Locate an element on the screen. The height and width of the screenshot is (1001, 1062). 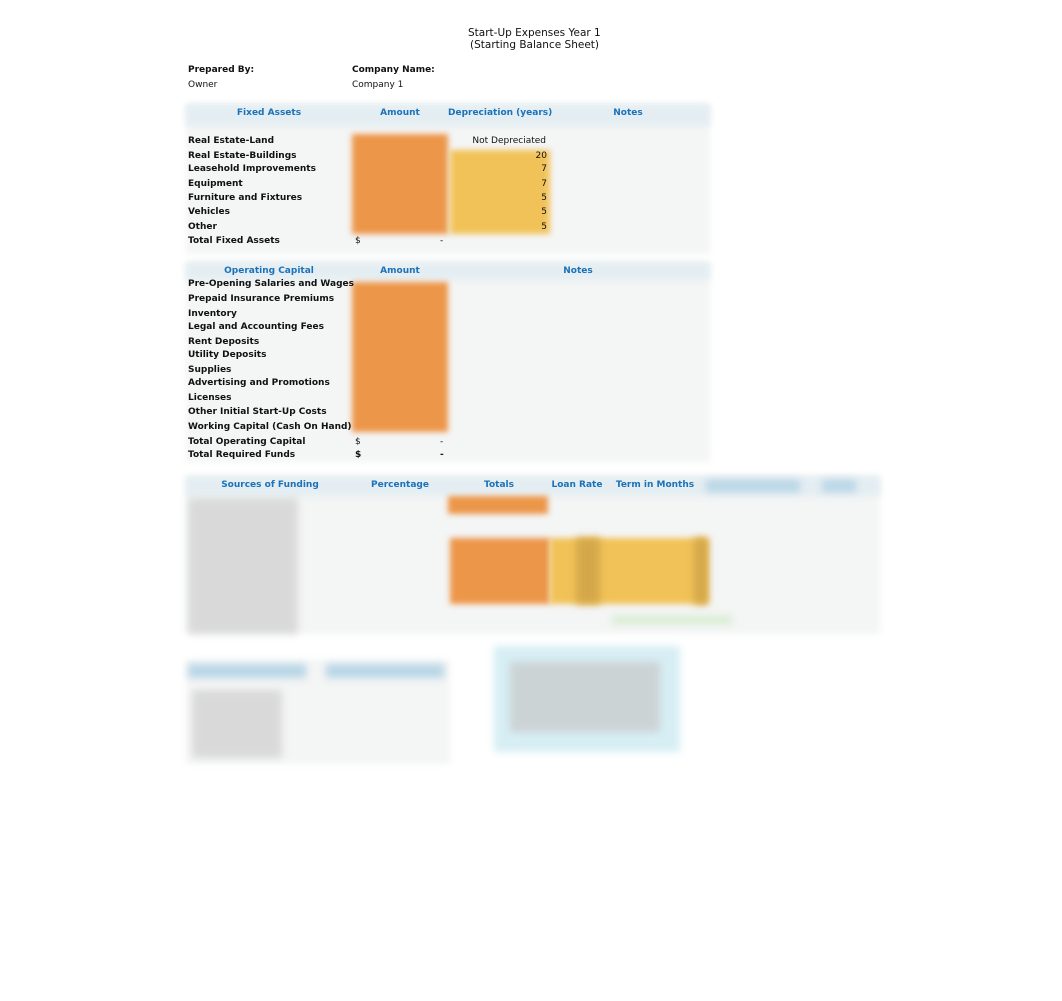
fixed-asset-row-label: Leasehold Improvements is located at coordinates (252, 169).